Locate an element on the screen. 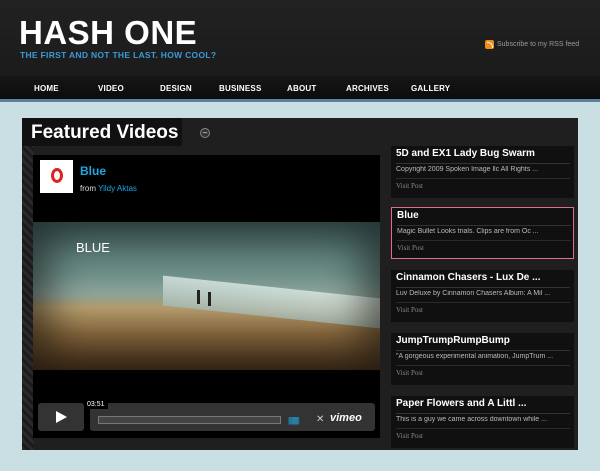 The image size is (600, 471). collapse-toggle-button: – is located at coordinates (205, 133).